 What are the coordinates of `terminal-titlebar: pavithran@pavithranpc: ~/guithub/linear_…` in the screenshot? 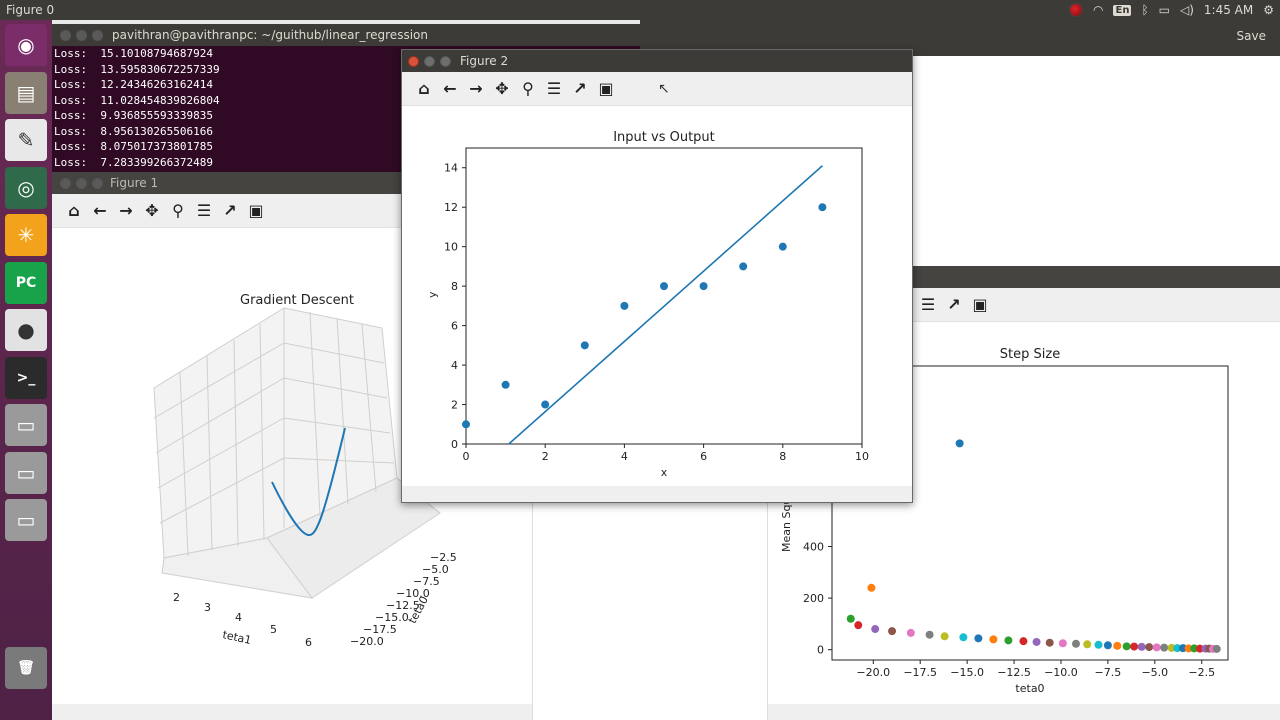 It's located at (346, 35).